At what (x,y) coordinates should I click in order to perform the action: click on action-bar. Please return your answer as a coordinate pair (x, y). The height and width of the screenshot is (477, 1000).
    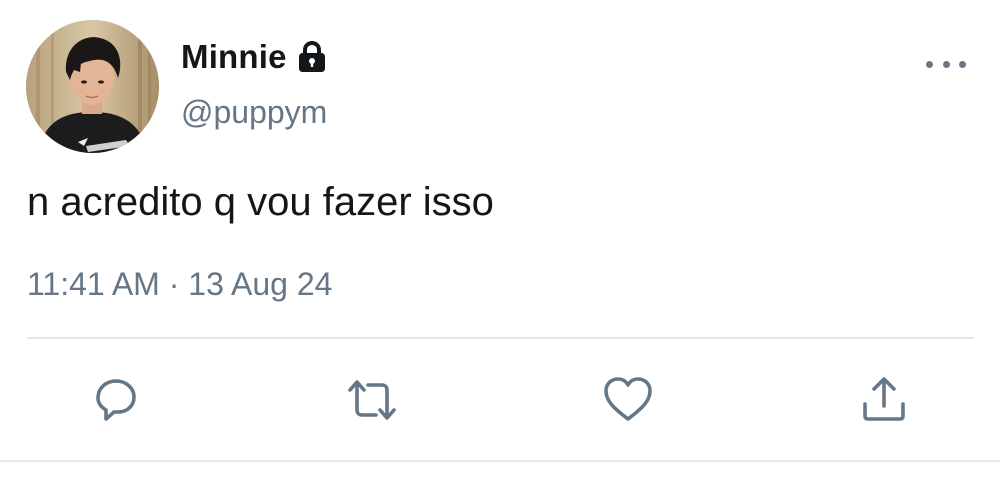
    Looking at the image, I should click on (500, 400).